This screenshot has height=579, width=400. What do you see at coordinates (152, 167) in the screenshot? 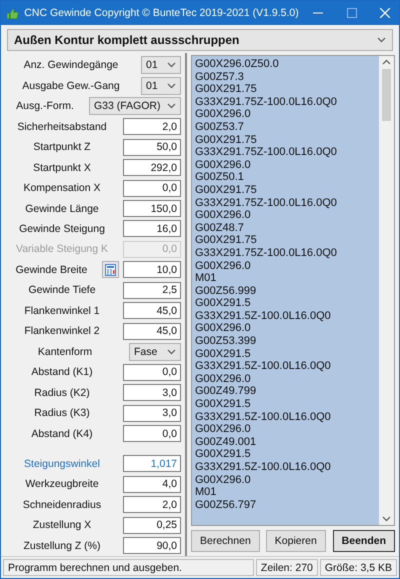
I see `number-input: 292,0` at bounding box center [152, 167].